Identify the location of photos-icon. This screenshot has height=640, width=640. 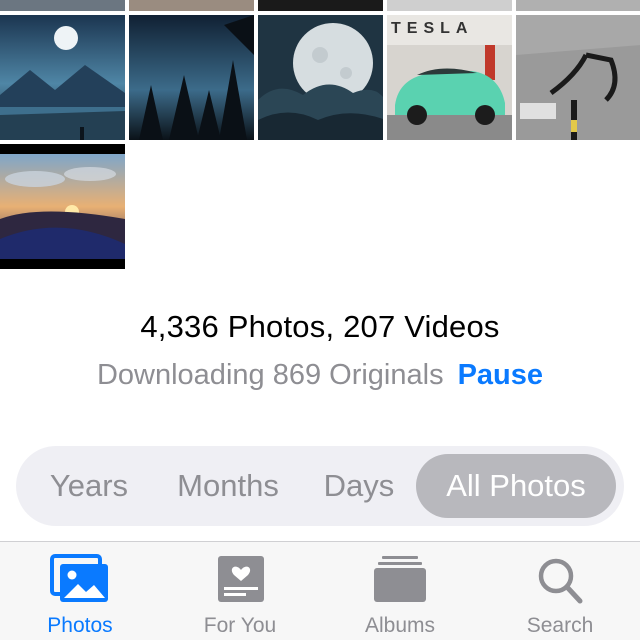
(80, 580).